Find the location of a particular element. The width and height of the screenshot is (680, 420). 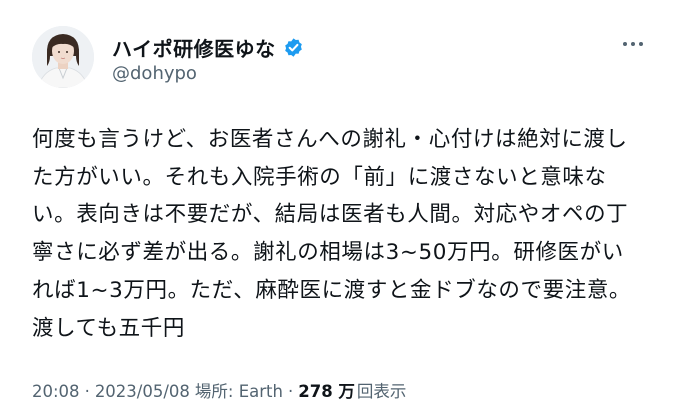

tweet-meta: 20:08 · 2023/05/08 場所: Earth · 278 万 回表示 is located at coordinates (219, 390).